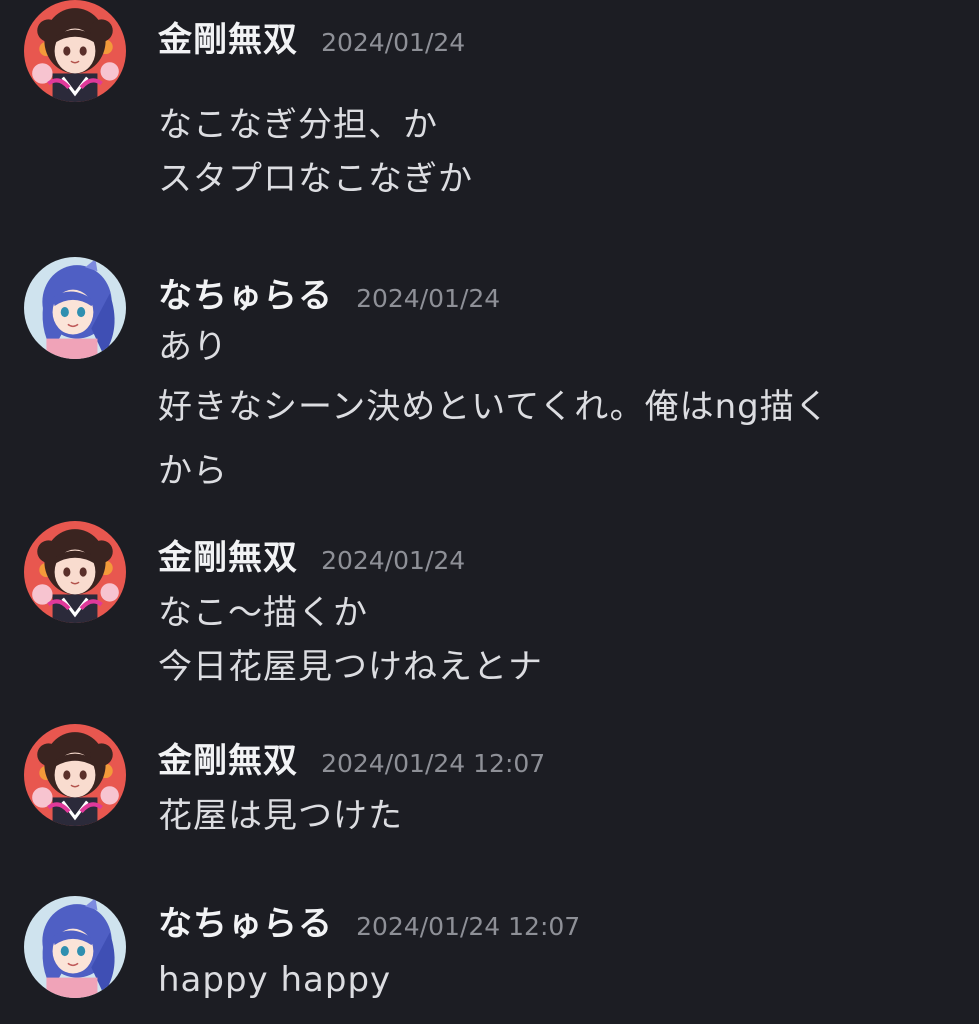 The height and width of the screenshot is (1024, 979). I want to click on message-line: 花屋は見つけた, so click(280, 816).